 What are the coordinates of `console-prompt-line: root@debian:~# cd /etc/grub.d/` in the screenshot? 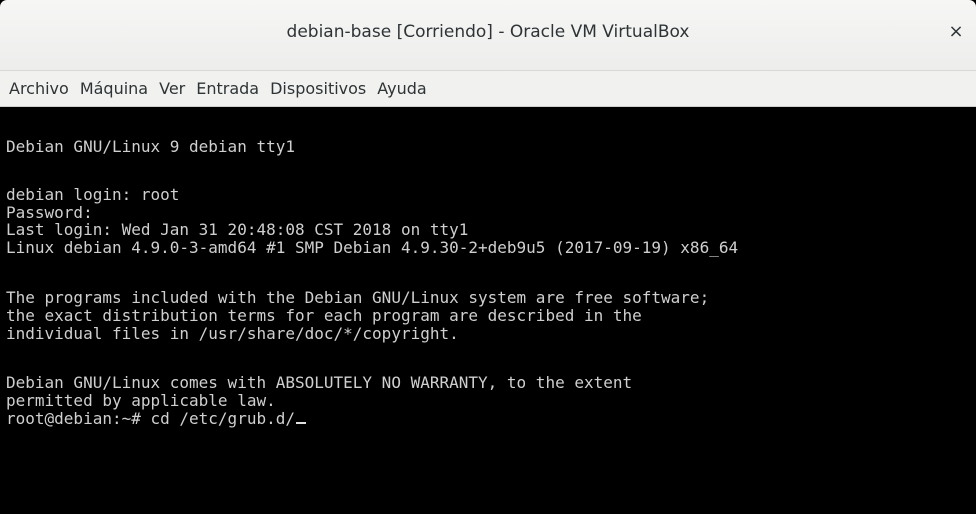 It's located at (156, 419).